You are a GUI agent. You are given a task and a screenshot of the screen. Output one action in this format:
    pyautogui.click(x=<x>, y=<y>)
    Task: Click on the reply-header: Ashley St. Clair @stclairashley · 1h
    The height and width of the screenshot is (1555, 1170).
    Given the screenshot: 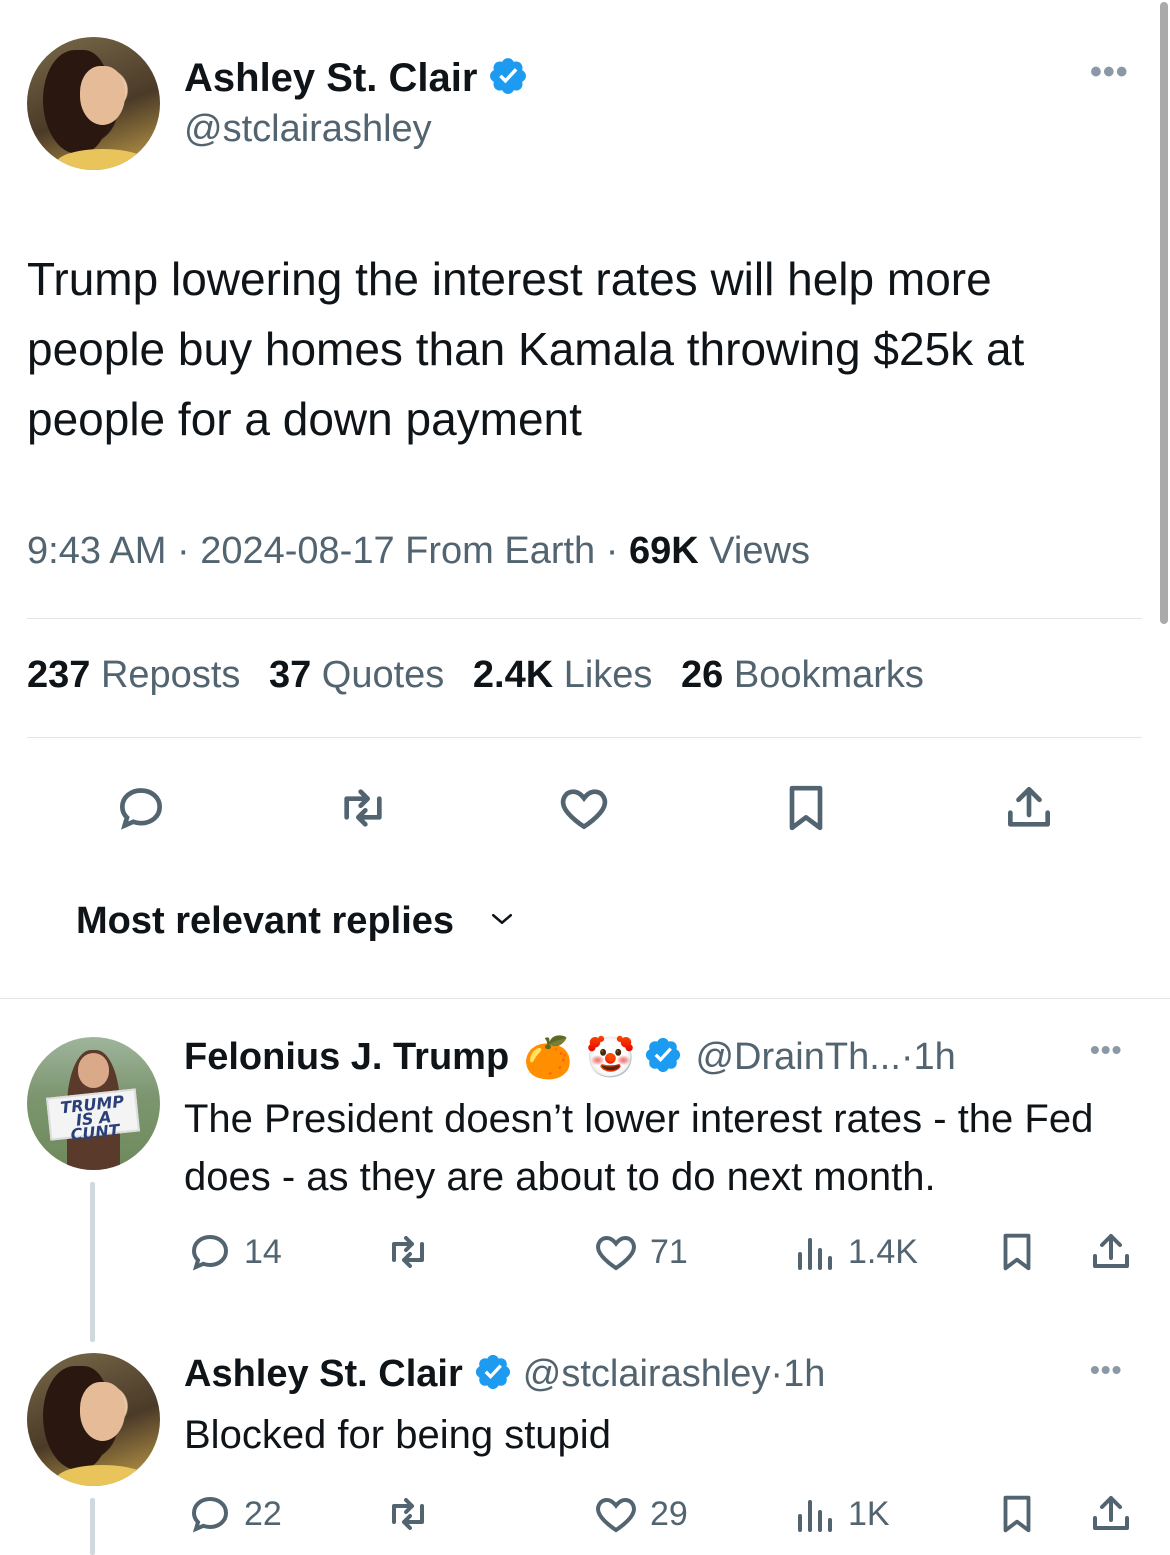 What is the action you would take?
    pyautogui.click(x=504, y=1374)
    